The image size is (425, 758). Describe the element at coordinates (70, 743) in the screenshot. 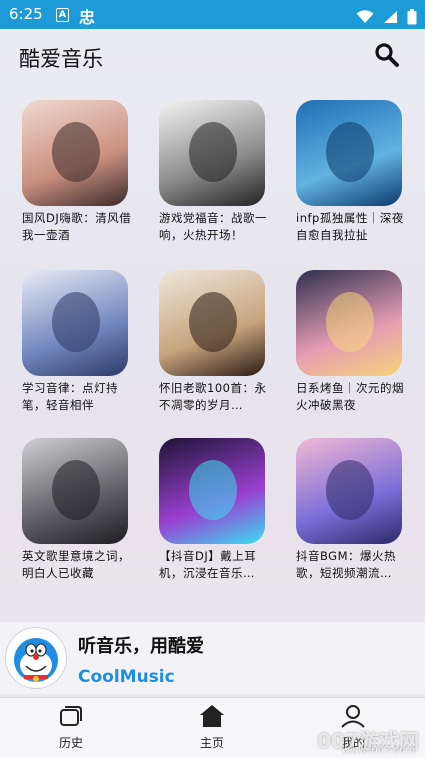

I see `nav-history-label: 历史` at that location.